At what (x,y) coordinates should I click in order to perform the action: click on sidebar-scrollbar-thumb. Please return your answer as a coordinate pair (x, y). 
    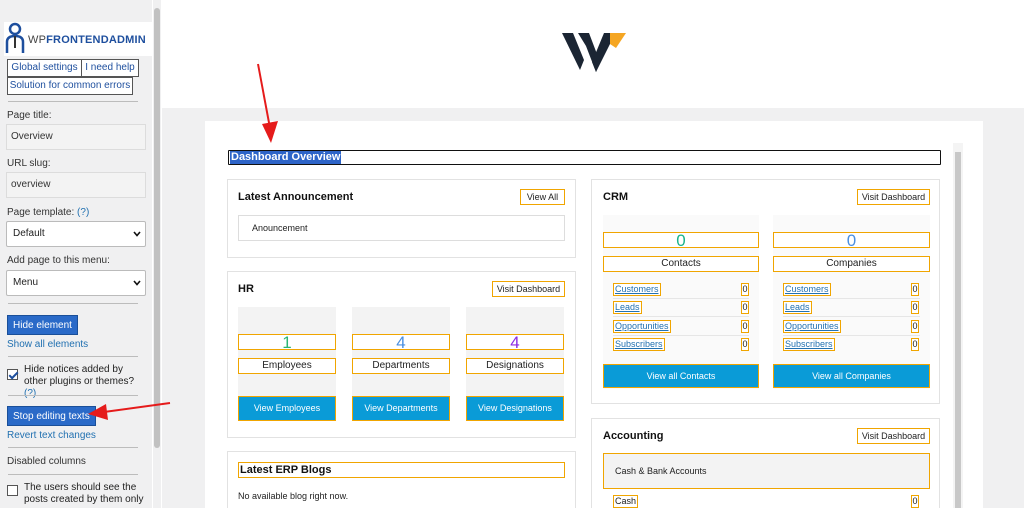
    Looking at the image, I should click on (157, 228).